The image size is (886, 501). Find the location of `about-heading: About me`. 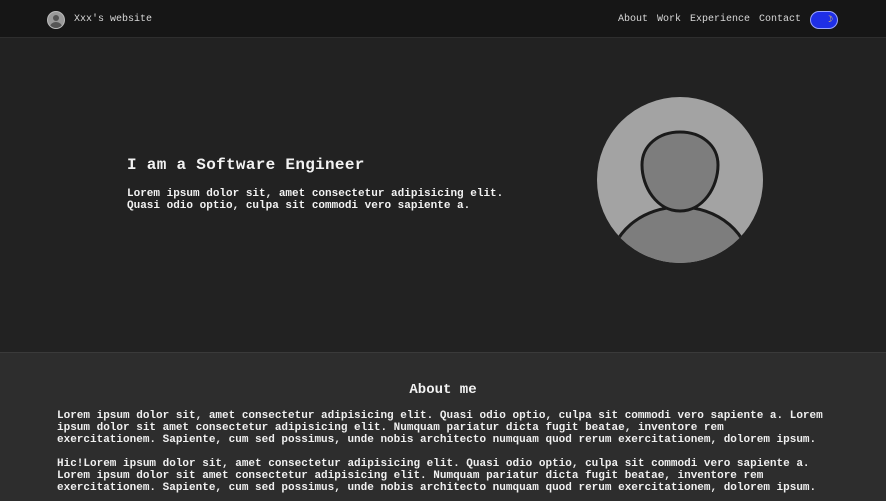

about-heading: About me is located at coordinates (443, 390).